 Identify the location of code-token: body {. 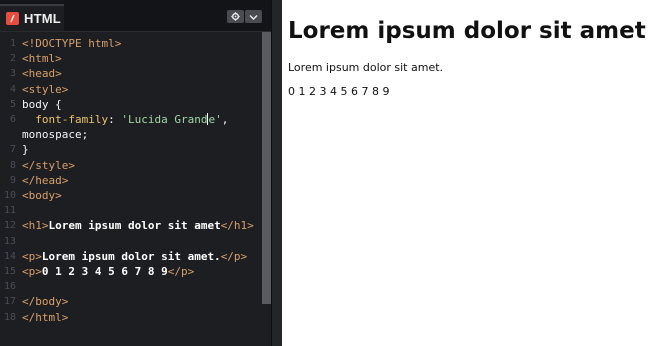
(42, 104).